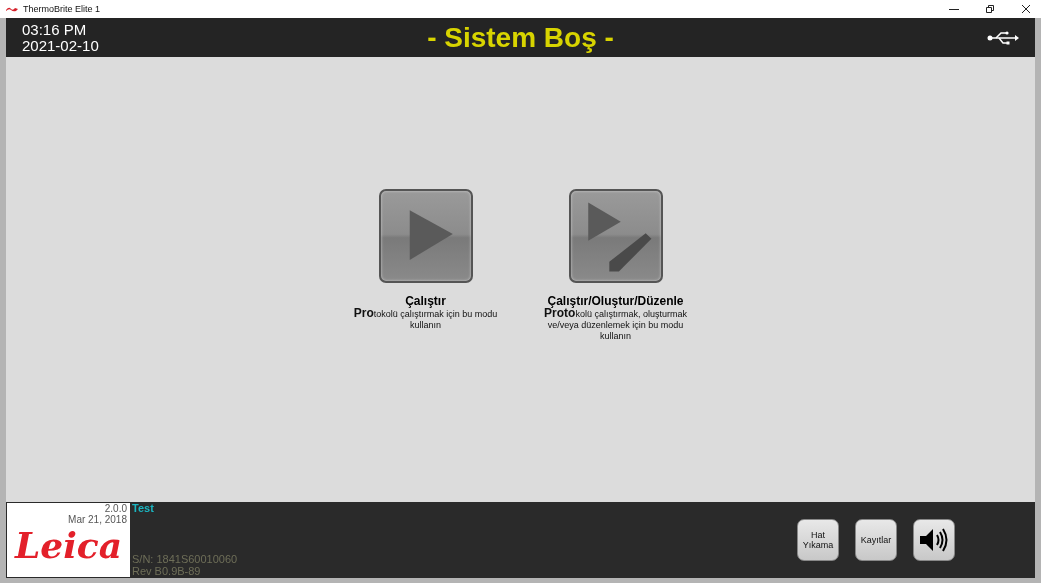  Describe the element at coordinates (425, 319) in the screenshot. I see `mode-description: Protokolü çalıştırmak için bu modu kullanın` at that location.